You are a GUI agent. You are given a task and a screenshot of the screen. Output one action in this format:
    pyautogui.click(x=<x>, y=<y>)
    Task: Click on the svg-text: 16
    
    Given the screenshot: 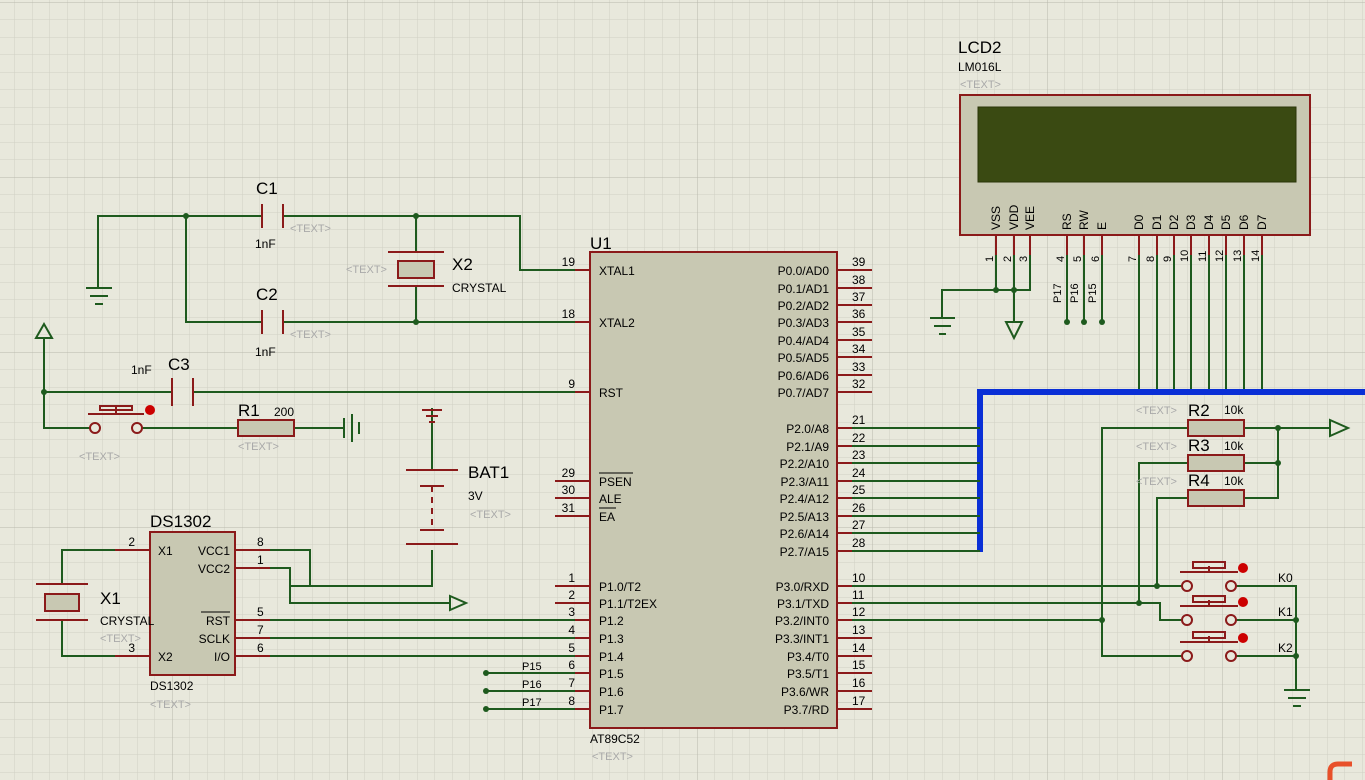 What is the action you would take?
    pyautogui.click(x=859, y=683)
    